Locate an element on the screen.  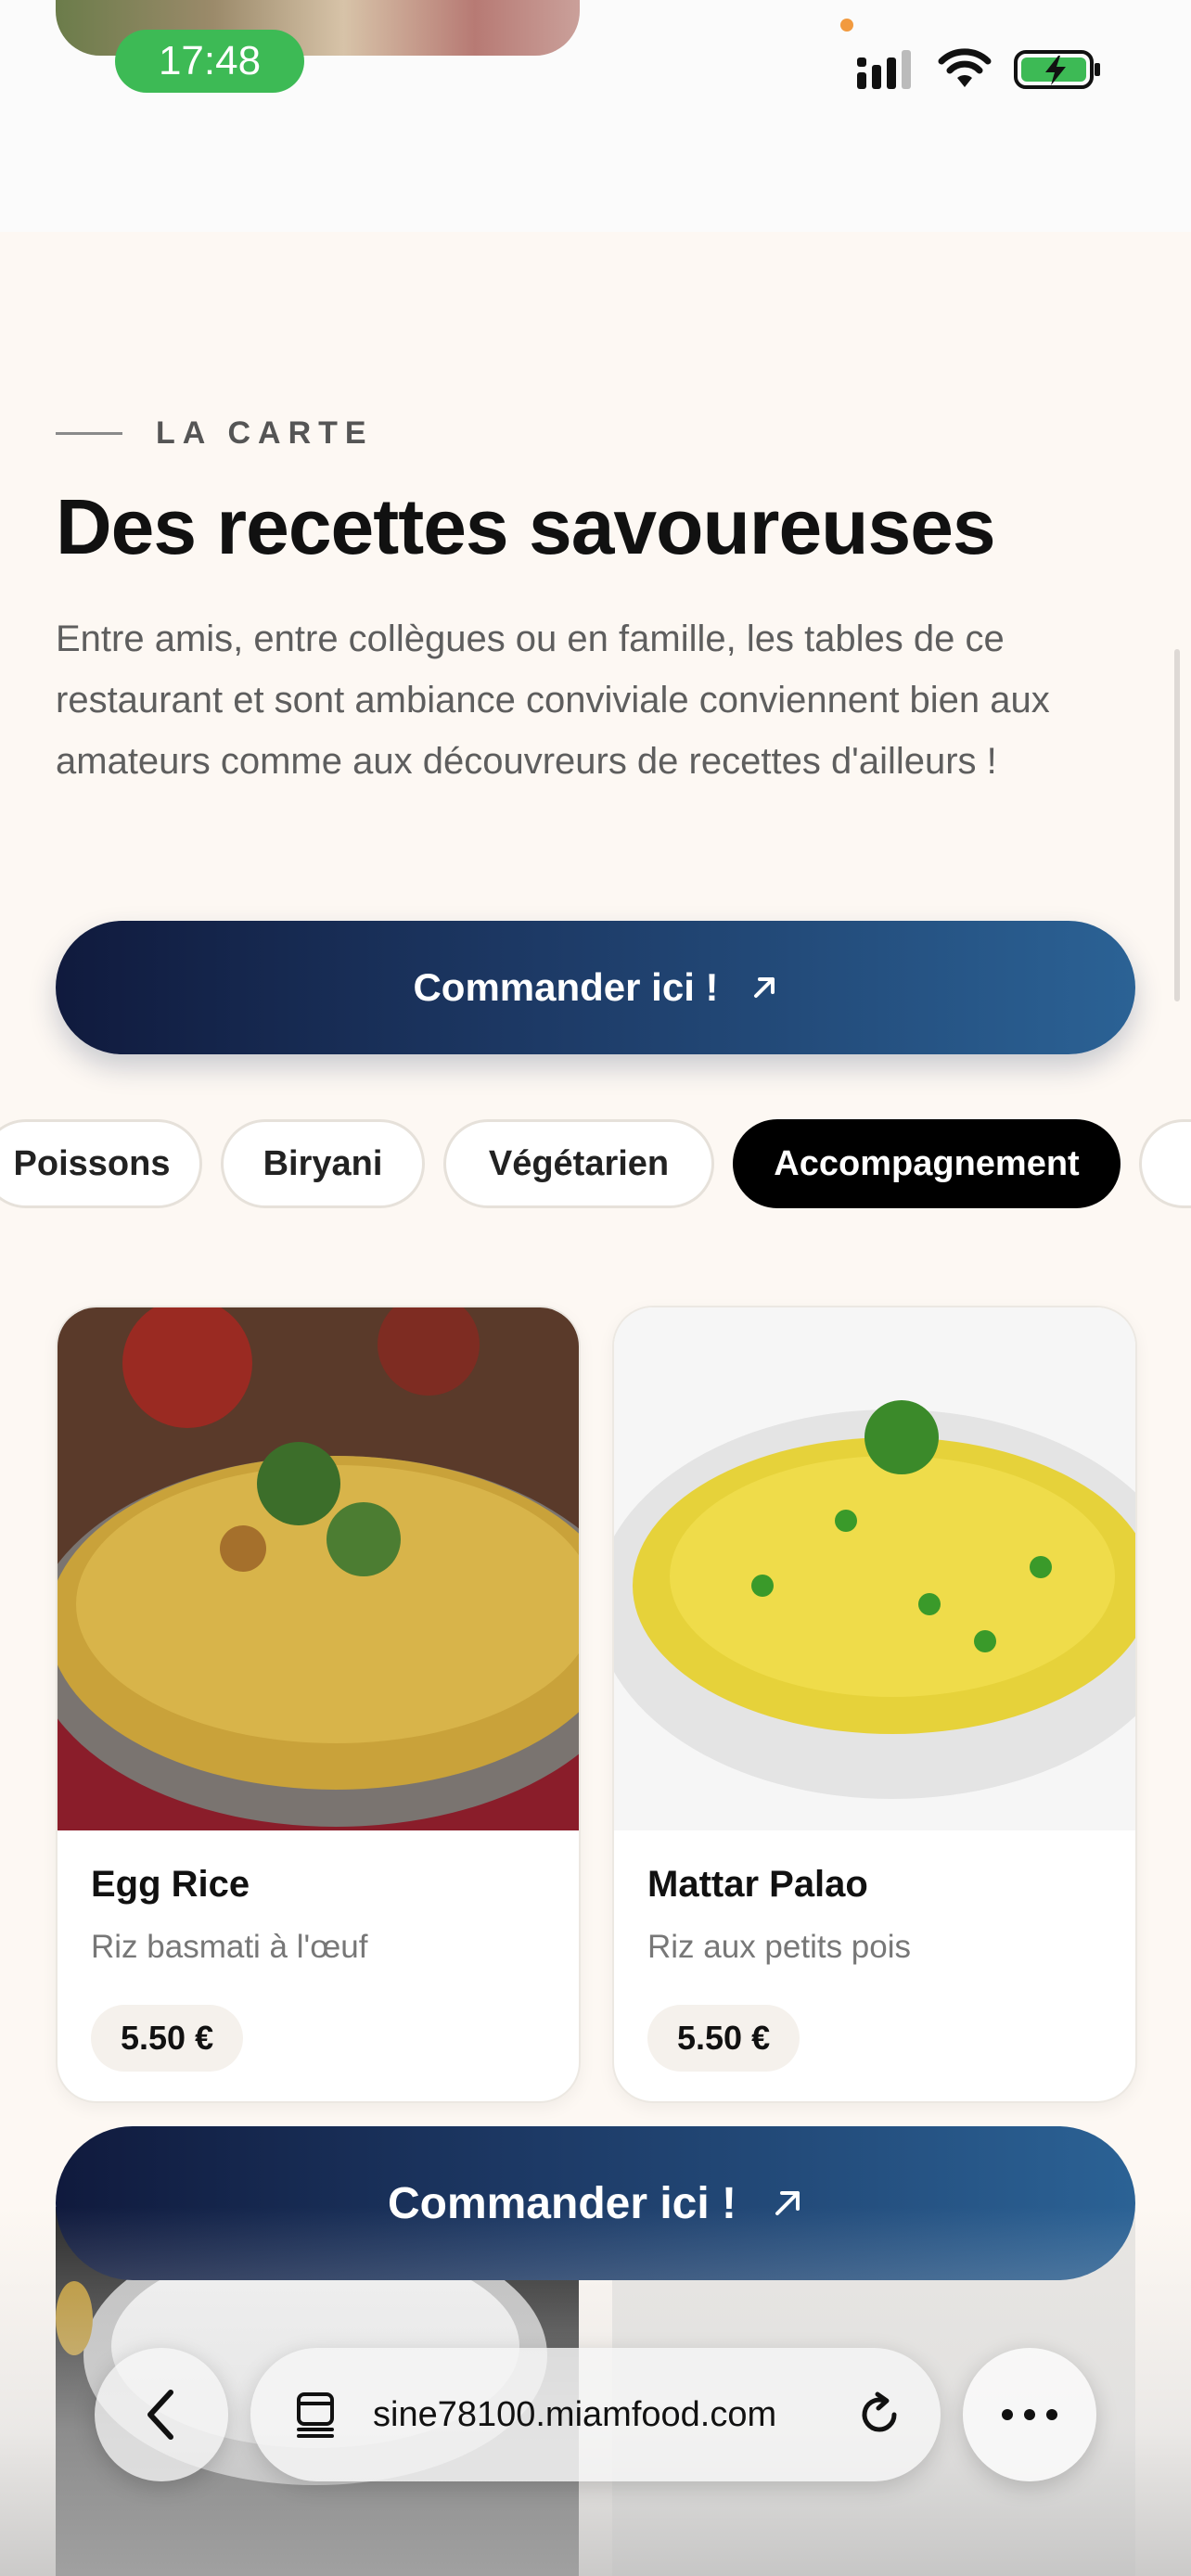
tab-overview-icon is located at coordinates (315, 2415).